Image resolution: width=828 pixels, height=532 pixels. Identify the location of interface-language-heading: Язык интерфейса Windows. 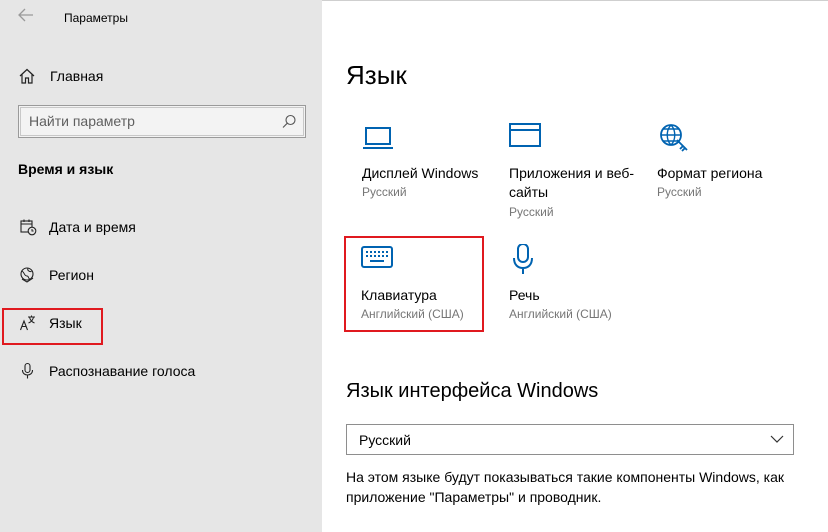
(472, 391).